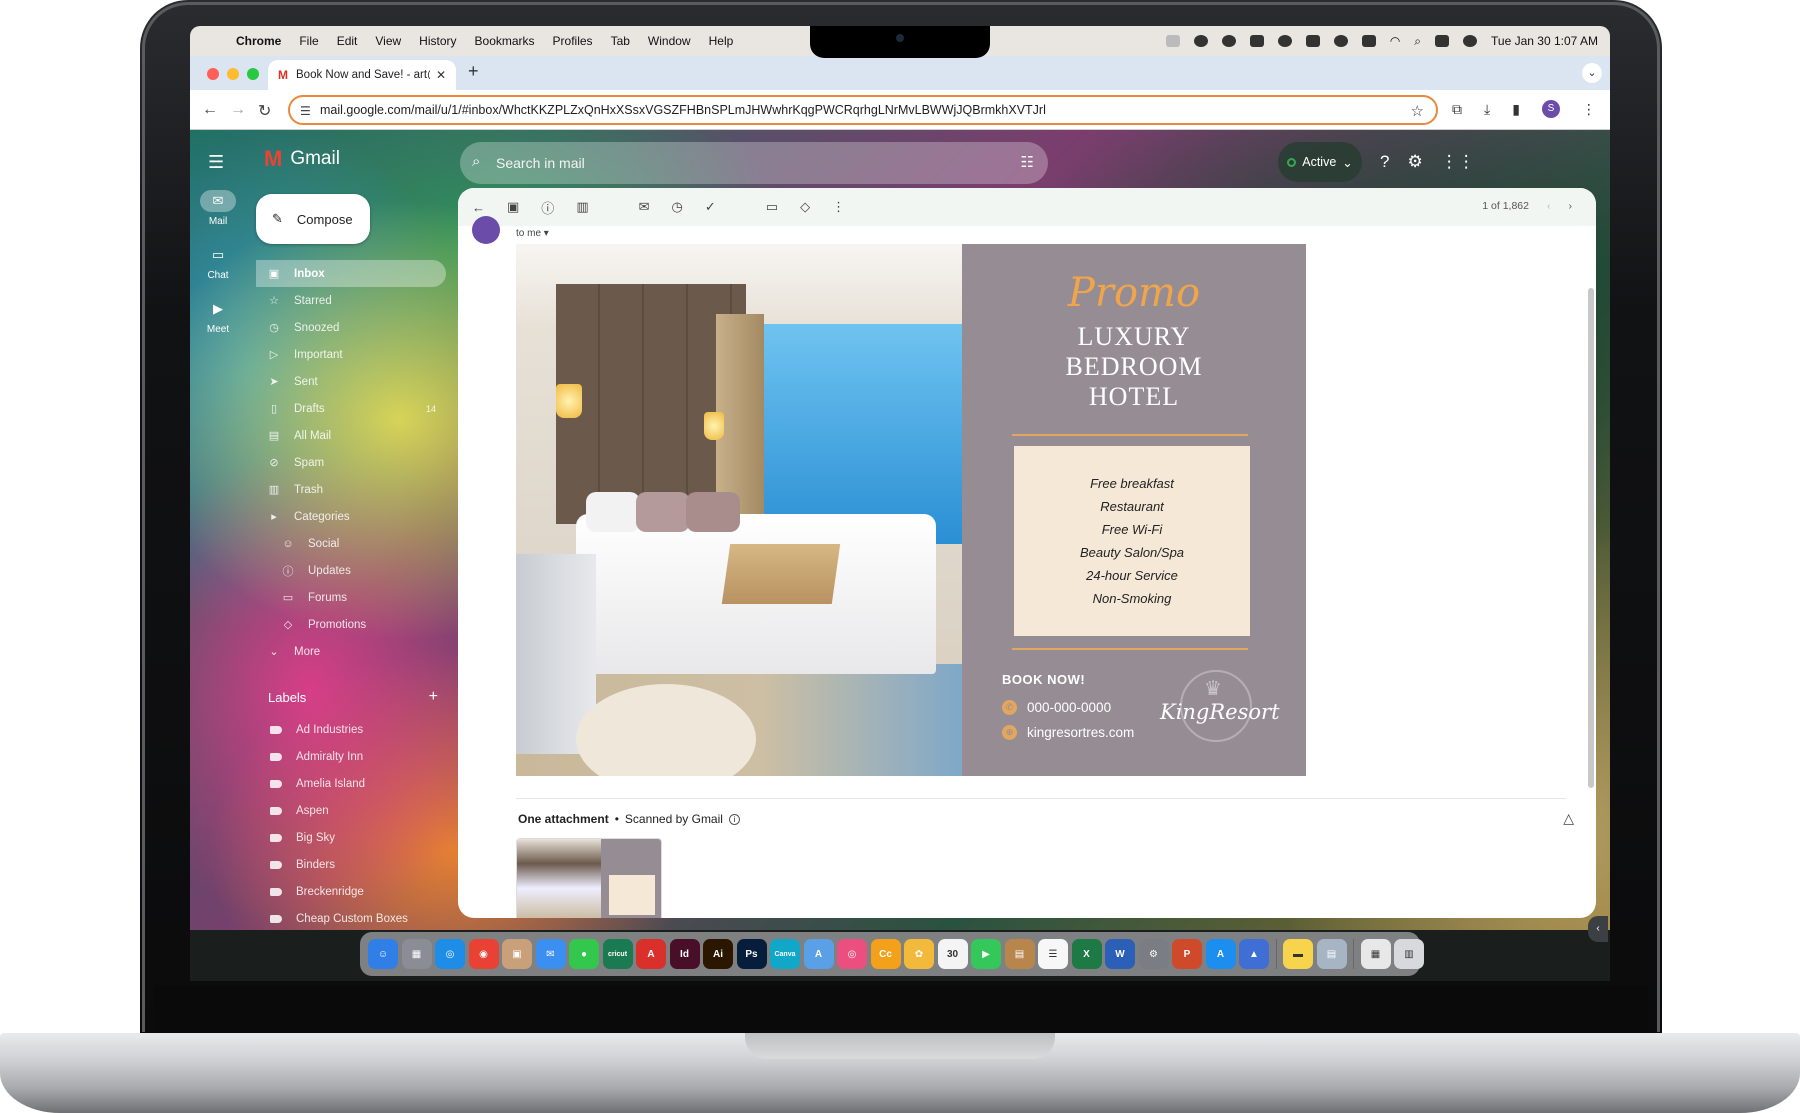  Describe the element at coordinates (986, 954) in the screenshot. I see `dock-facetime-icon: ▶` at that location.